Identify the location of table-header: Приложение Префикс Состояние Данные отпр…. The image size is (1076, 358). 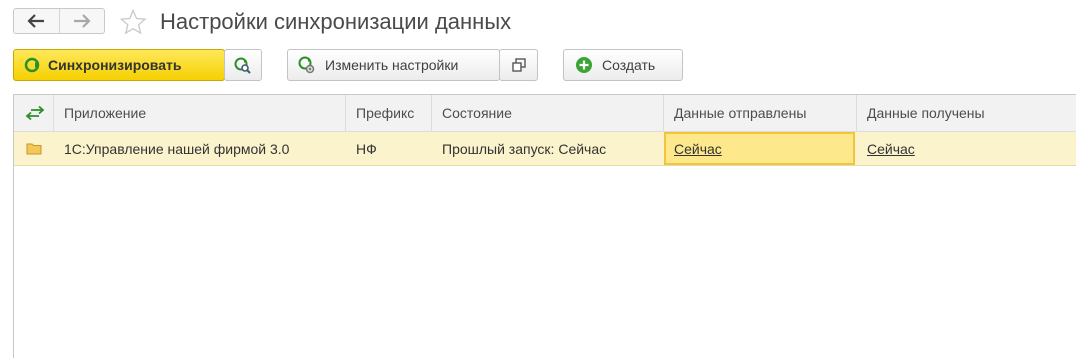
(545, 113).